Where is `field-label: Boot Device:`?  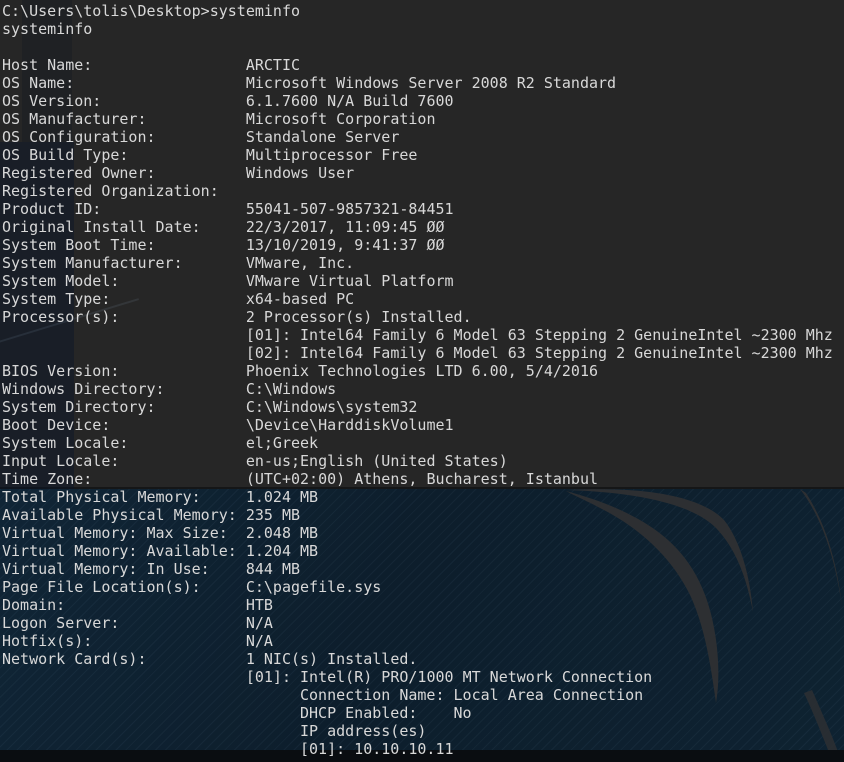
field-label: Boot Device: is located at coordinates (56, 425).